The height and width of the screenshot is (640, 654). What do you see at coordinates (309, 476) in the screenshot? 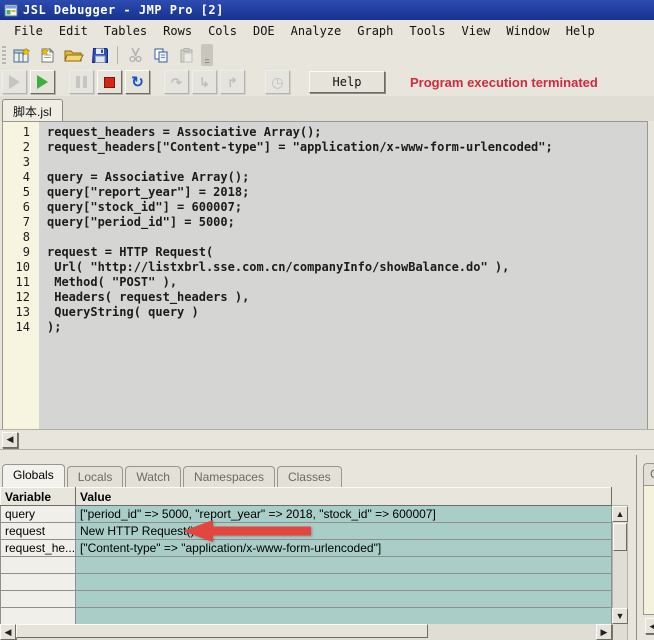
I see `tab-classes: Classes` at bounding box center [309, 476].